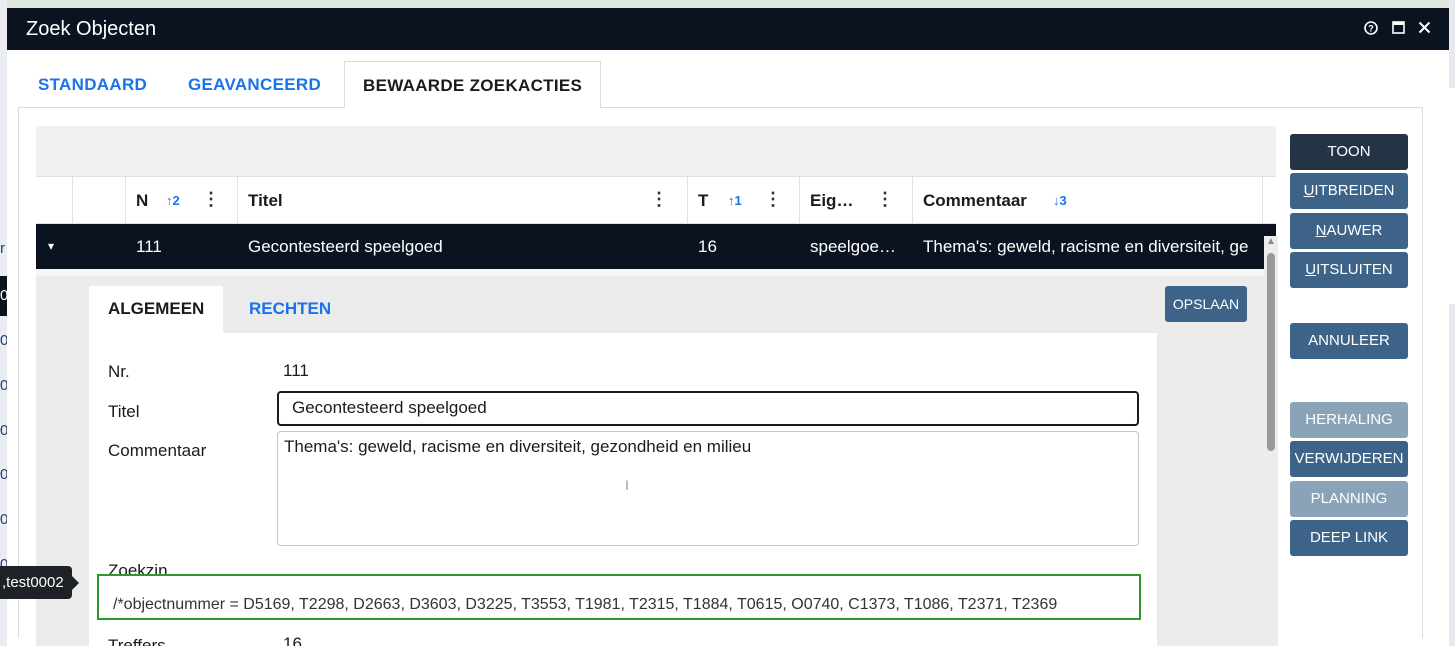 Image resolution: width=1455 pixels, height=646 pixels. I want to click on save-button: OPSLAAN, so click(1206, 304).